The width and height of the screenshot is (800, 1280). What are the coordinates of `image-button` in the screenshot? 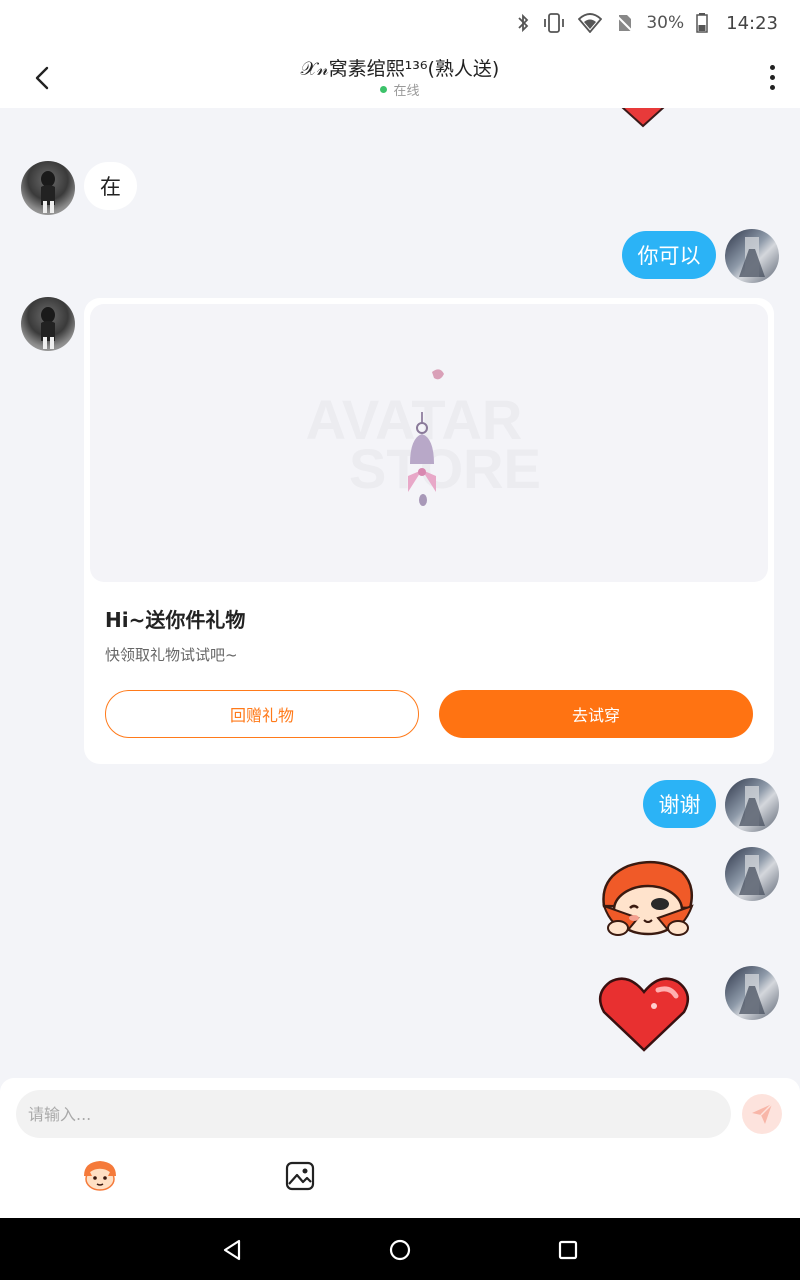 It's located at (300, 1176).